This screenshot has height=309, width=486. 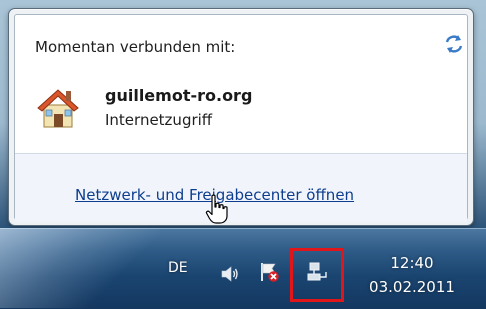 What do you see at coordinates (412, 287) in the screenshot?
I see `clock-date: 03.02.2011` at bounding box center [412, 287].